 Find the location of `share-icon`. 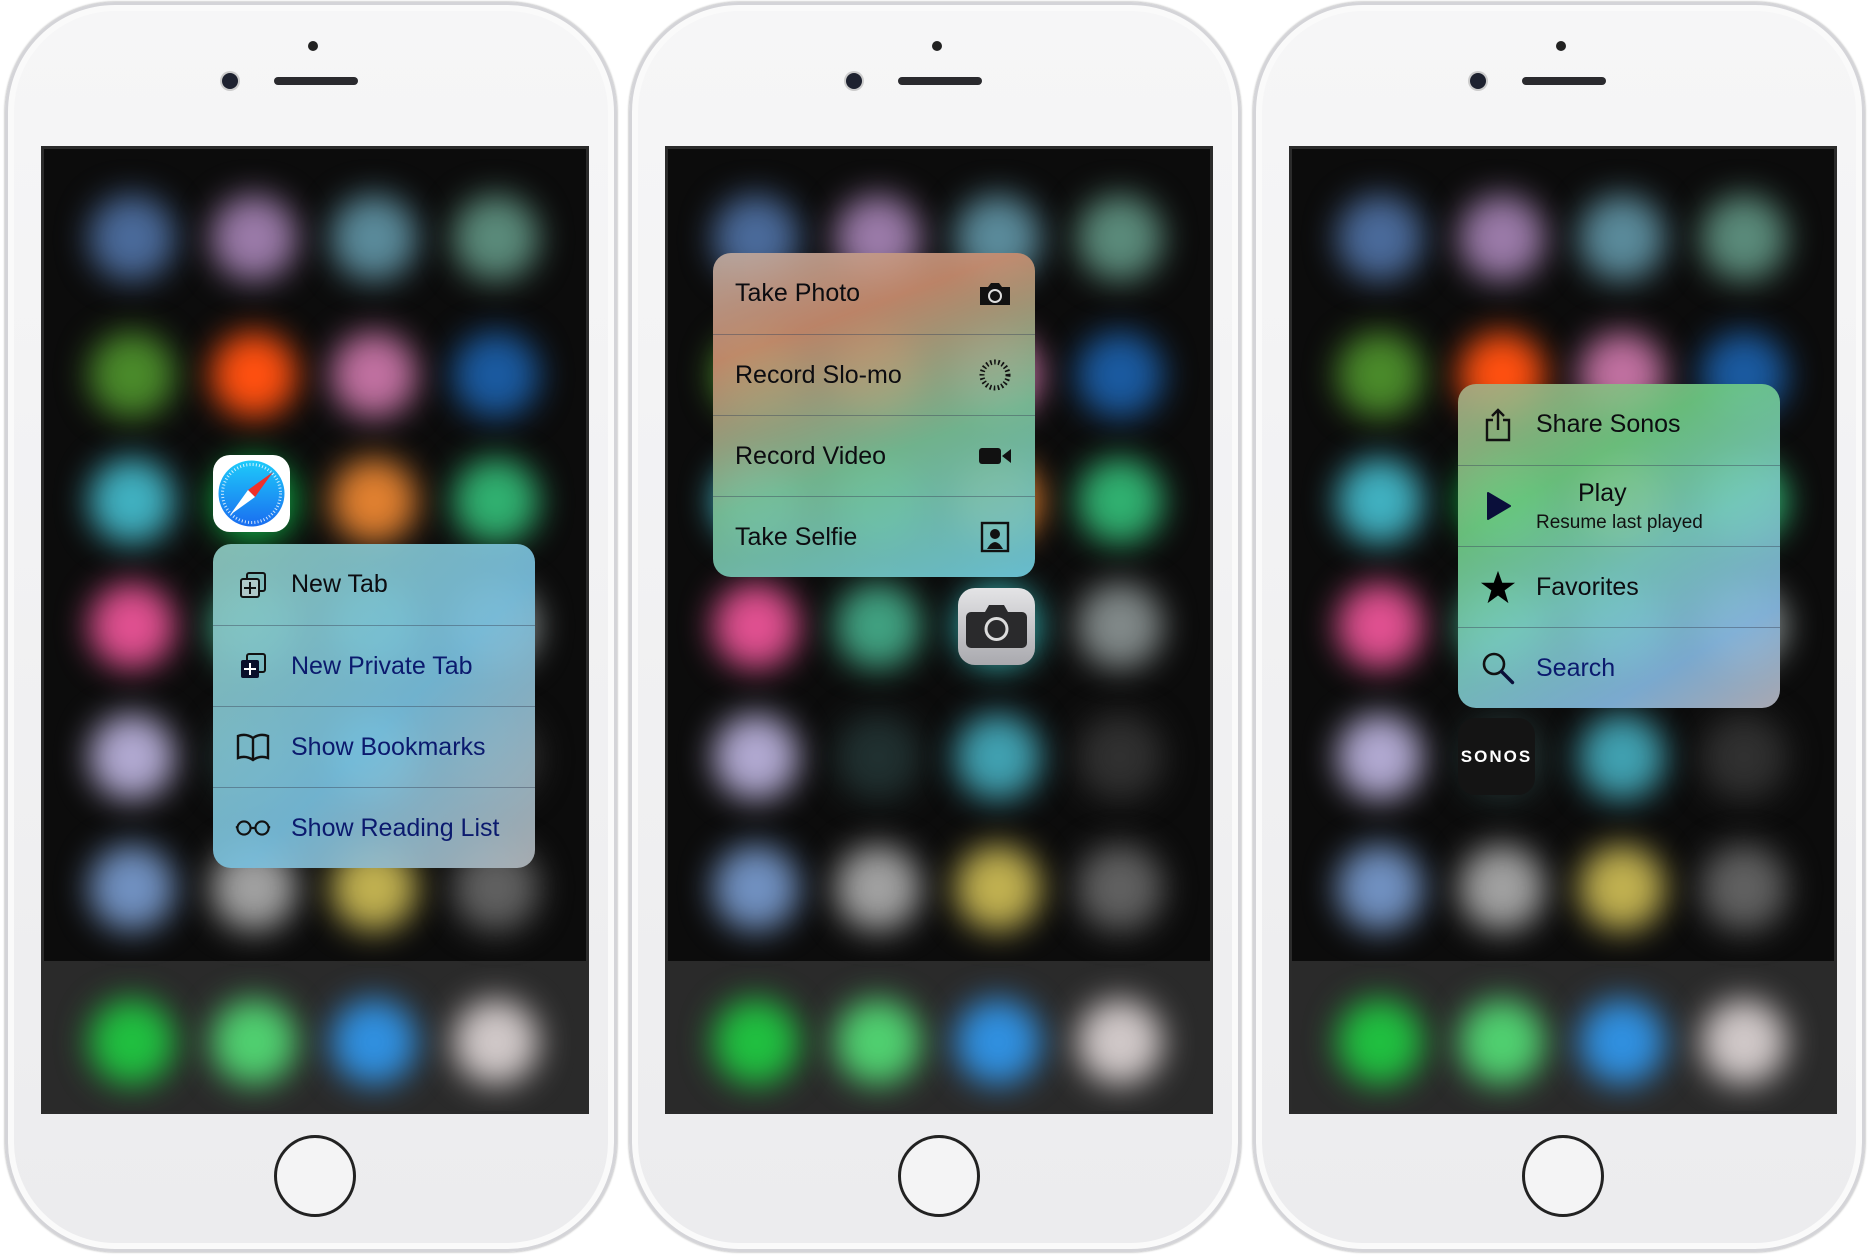

share-icon is located at coordinates (1498, 424).